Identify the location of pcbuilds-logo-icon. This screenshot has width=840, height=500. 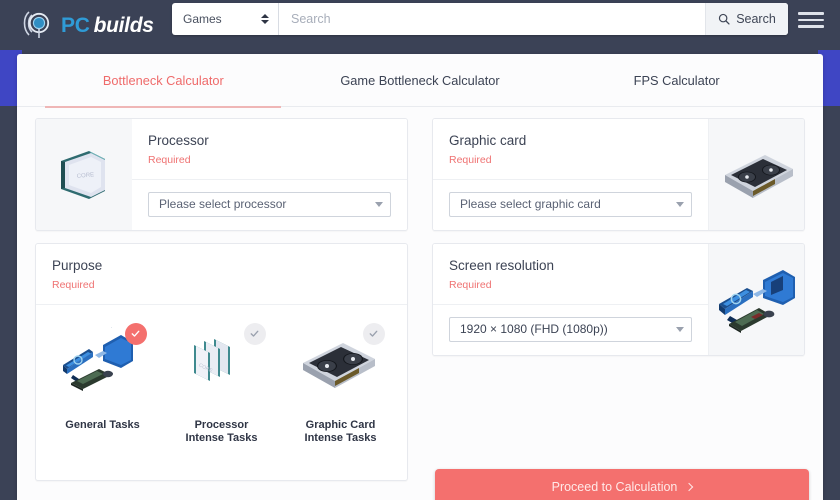
(37, 25).